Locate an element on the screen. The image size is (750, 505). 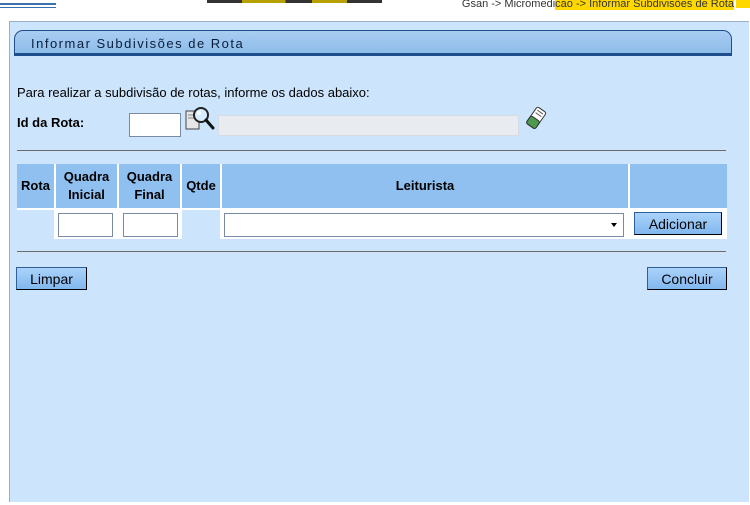
quadra-final-input is located at coordinates (150, 225).